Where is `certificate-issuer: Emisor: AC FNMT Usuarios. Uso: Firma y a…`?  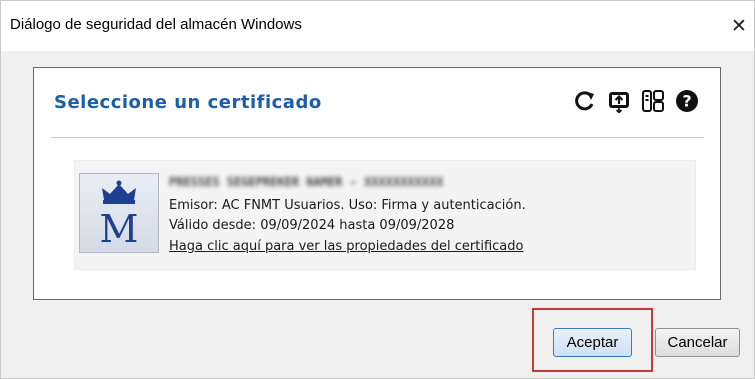
certificate-issuer: Emisor: AC FNMT Usuarios. Uso: Firma y a… is located at coordinates (347, 205).